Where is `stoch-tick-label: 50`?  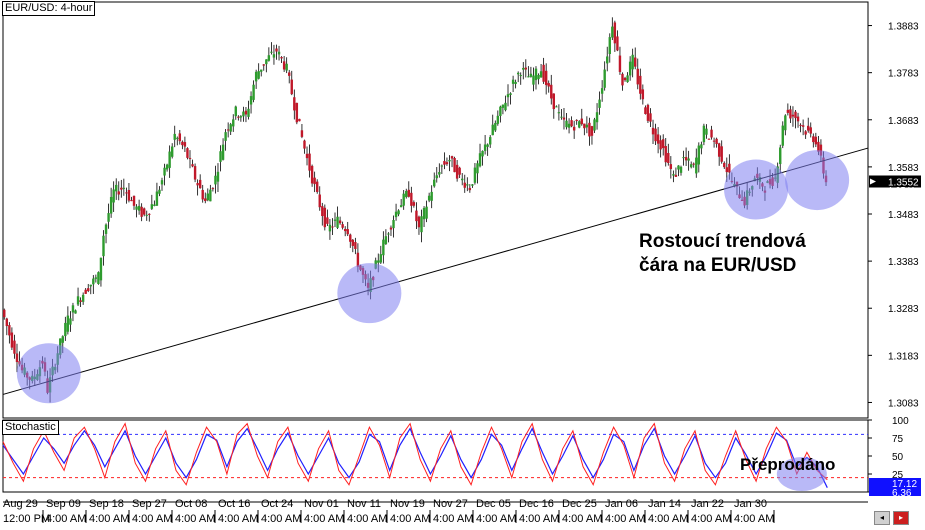 stoch-tick-label: 50 is located at coordinates (898, 457).